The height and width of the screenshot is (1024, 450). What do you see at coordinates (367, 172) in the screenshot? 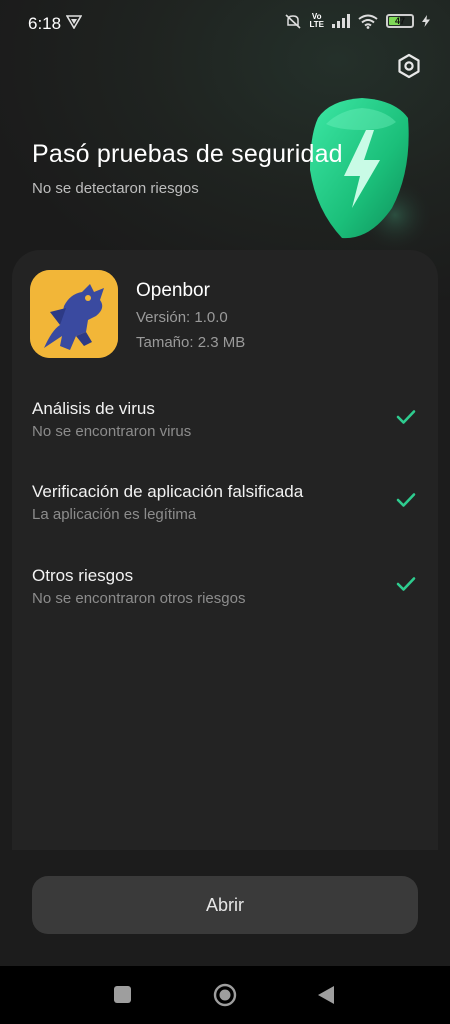
I see `shield-bolt-icon` at bounding box center [367, 172].